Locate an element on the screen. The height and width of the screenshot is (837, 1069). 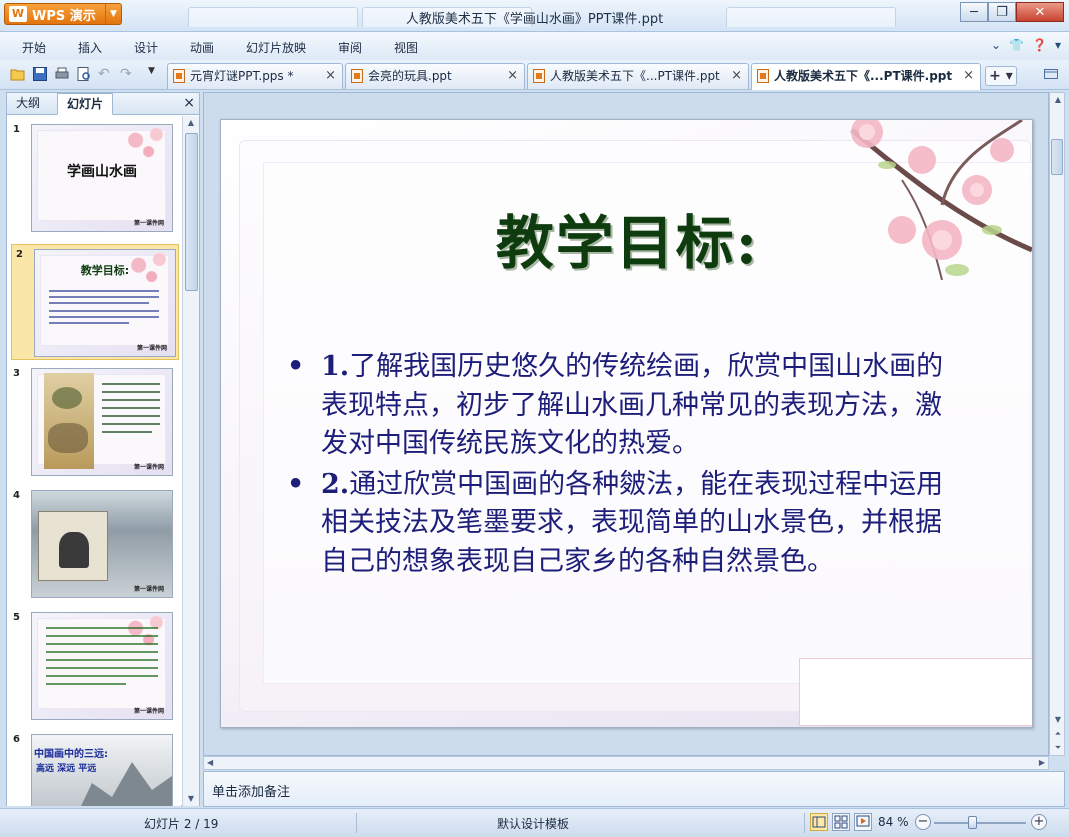
restore-button: ❐ is located at coordinates (1002, 12).